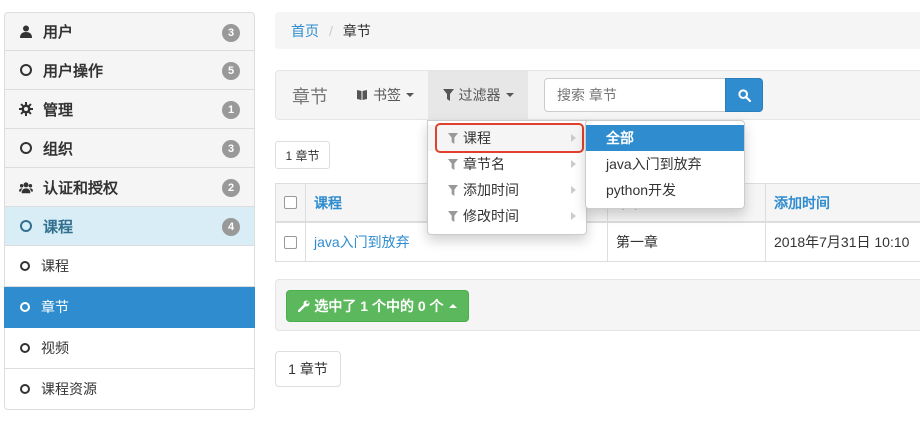 This screenshot has width=920, height=428. Describe the element at coordinates (362, 242) in the screenshot. I see `row-course-link: java入门到放弃` at that location.